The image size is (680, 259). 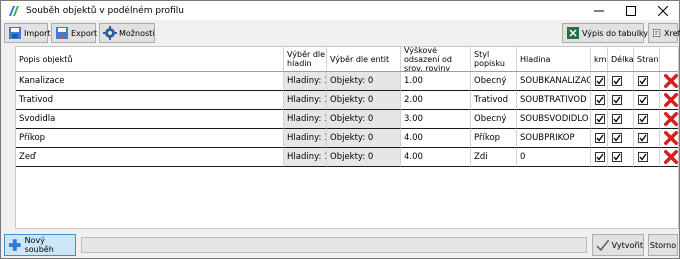 What do you see at coordinates (647, 59) in the screenshot?
I see `col-header-strana: Strana` at bounding box center [647, 59].